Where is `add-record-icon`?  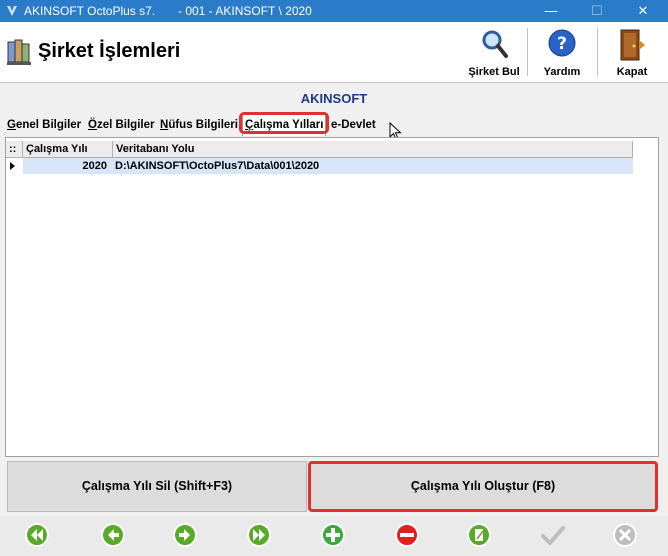
add-record-icon is located at coordinates (333, 535).